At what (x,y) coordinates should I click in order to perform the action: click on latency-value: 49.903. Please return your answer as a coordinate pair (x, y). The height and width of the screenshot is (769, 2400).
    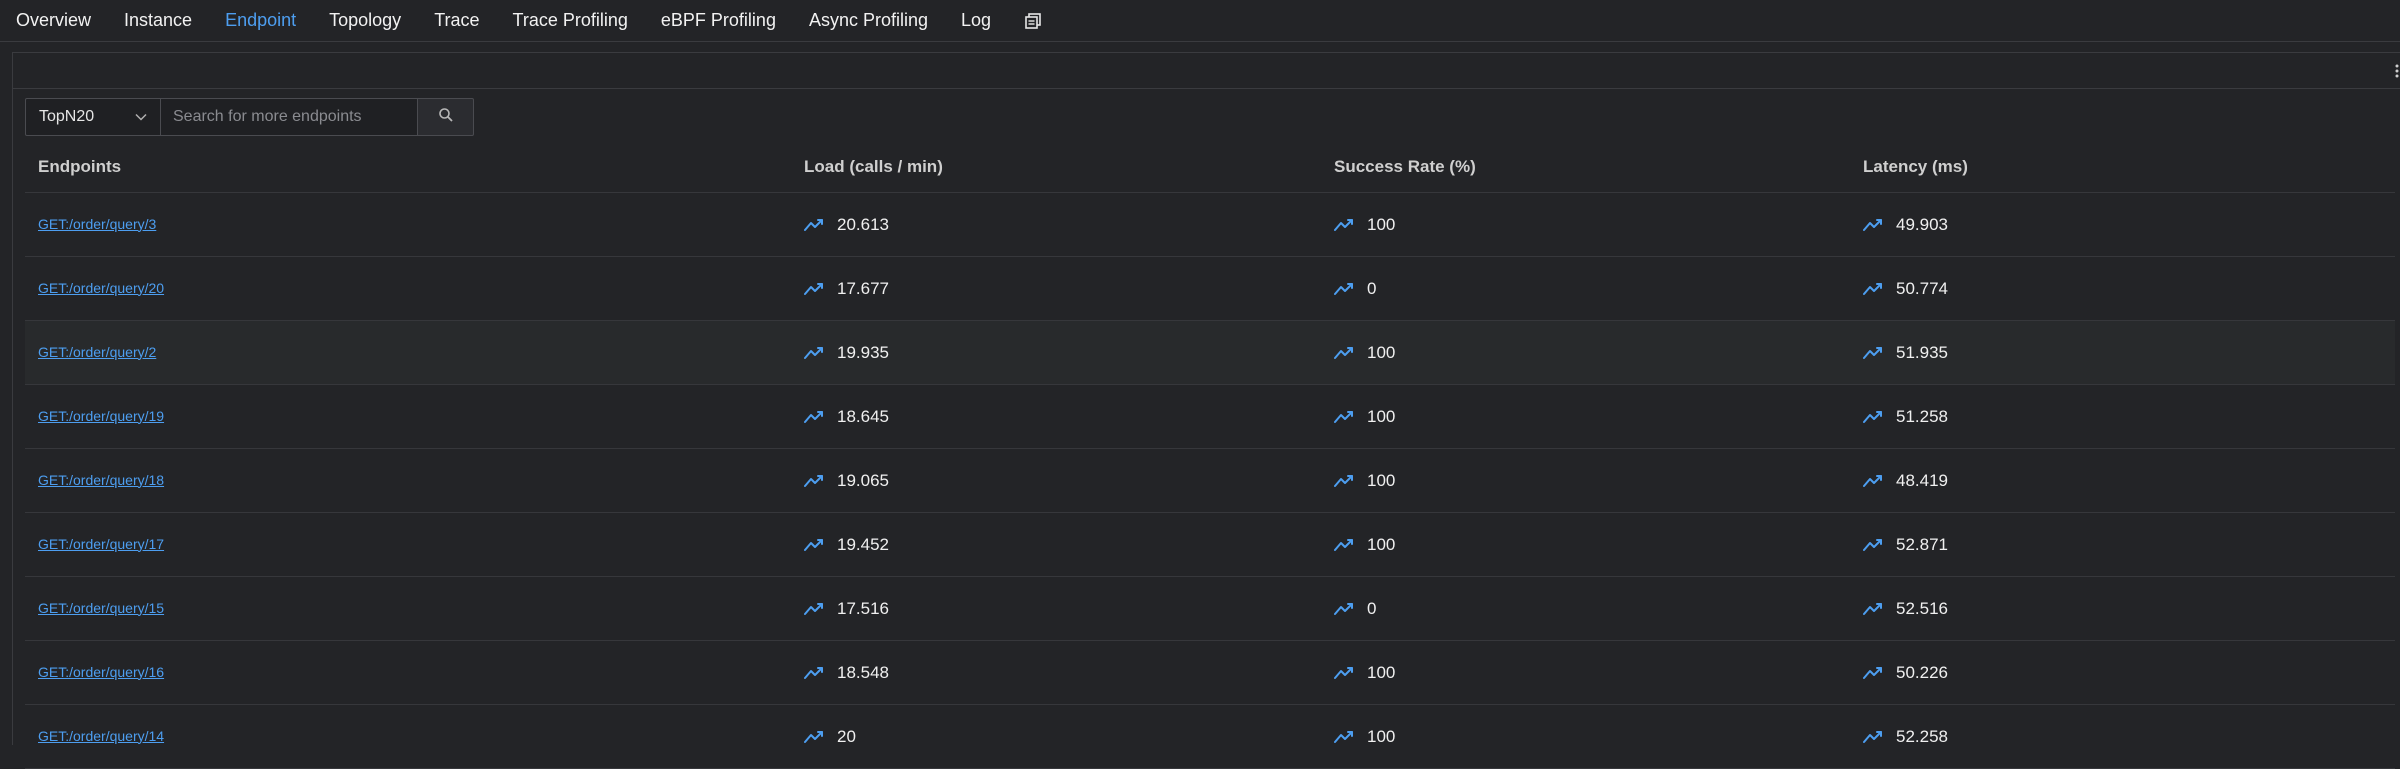
    Looking at the image, I should click on (1922, 224).